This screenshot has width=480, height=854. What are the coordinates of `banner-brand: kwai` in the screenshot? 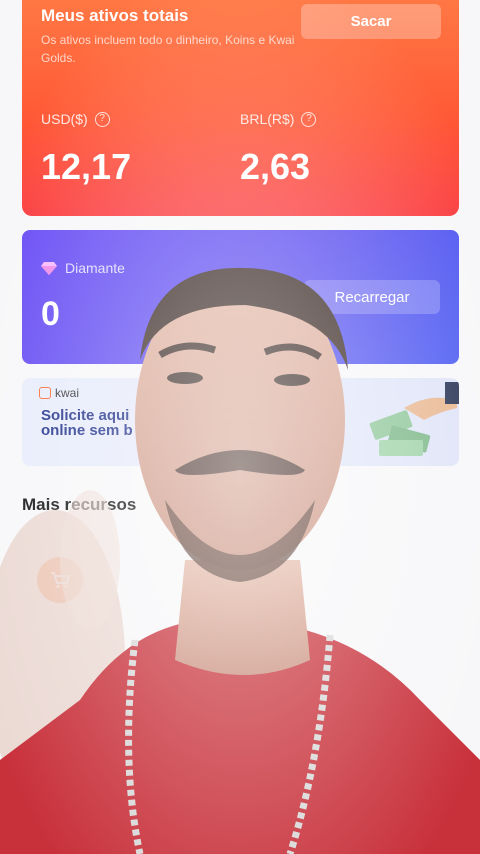 It's located at (59, 393).